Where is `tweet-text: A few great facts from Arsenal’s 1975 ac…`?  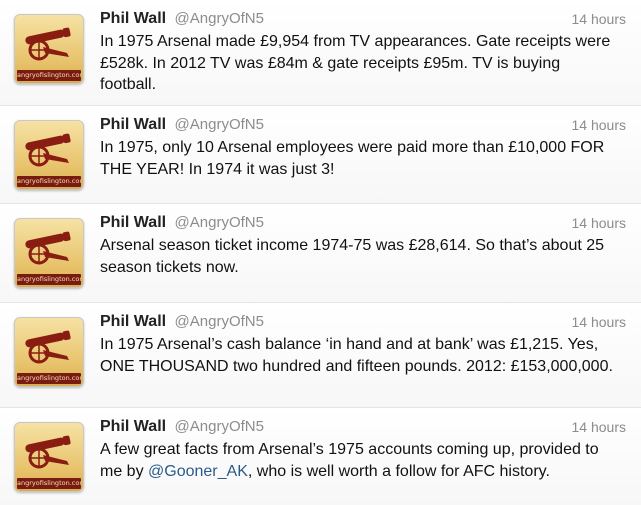 tweet-text: A few great facts from Arsenal’s 1975 ac… is located at coordinates (360, 460).